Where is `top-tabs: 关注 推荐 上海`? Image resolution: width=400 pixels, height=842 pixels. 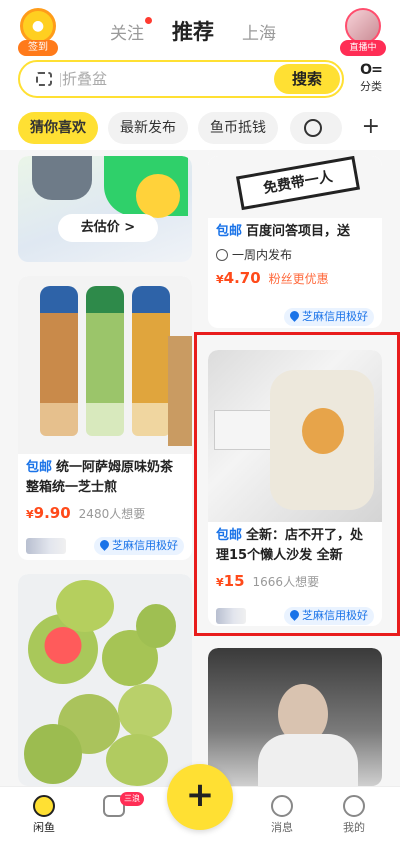
top-tabs: 关注 推荐 上海 is located at coordinates (193, 31).